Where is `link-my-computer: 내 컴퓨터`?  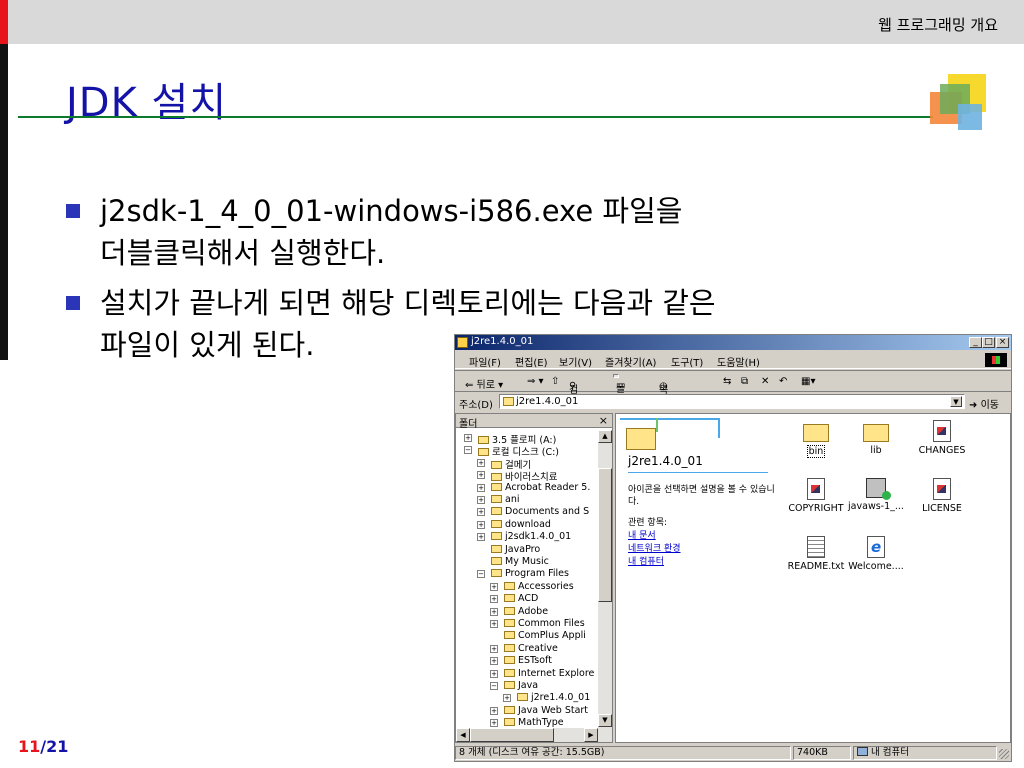 link-my-computer: 내 컴퓨터 is located at coordinates (646, 560).